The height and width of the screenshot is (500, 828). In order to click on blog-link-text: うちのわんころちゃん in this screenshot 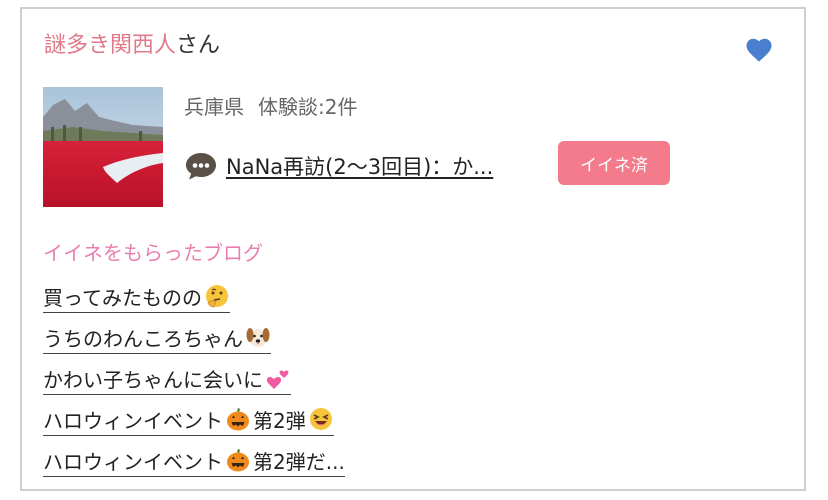, I will do `click(143, 338)`.